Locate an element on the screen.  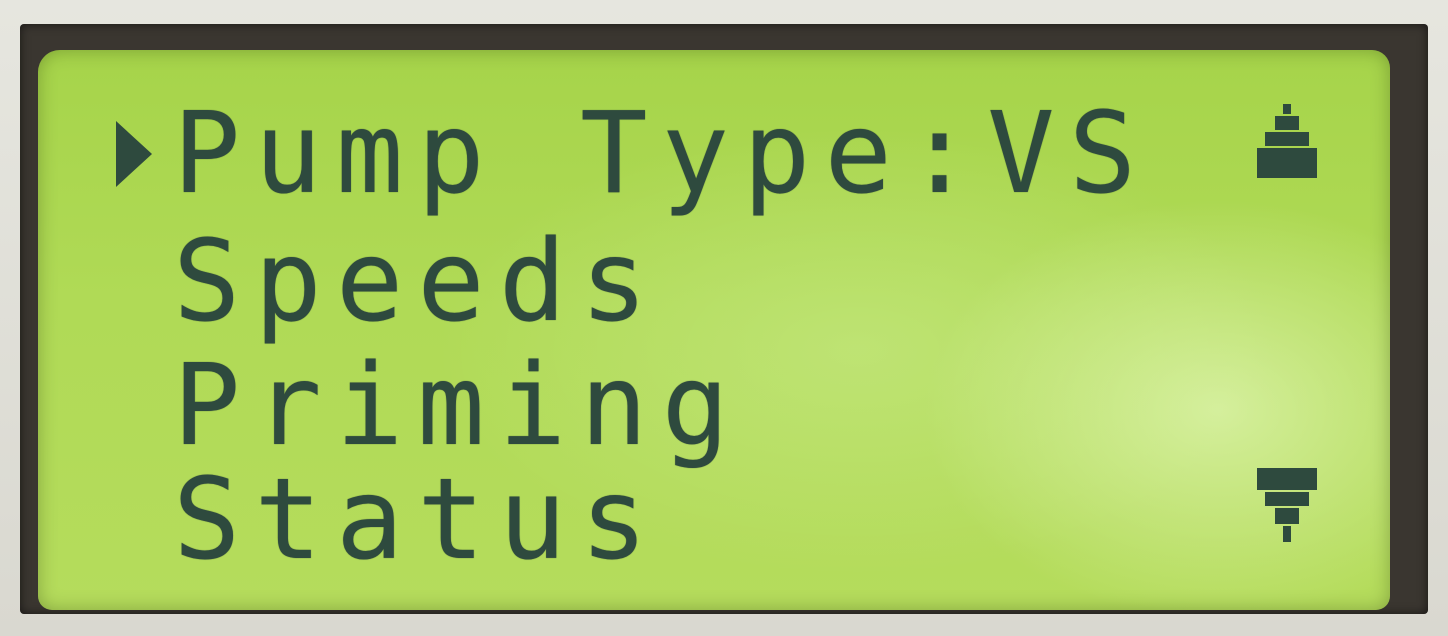
scroll-up-arrow-icon is located at coordinates (1288, 145).